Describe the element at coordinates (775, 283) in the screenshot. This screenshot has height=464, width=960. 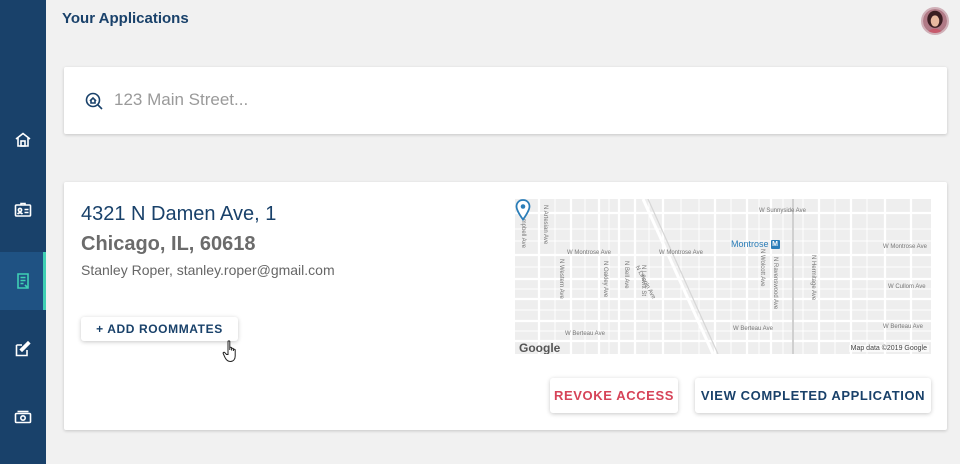
I see `map-street-label: N Ravenswood Ave` at that location.